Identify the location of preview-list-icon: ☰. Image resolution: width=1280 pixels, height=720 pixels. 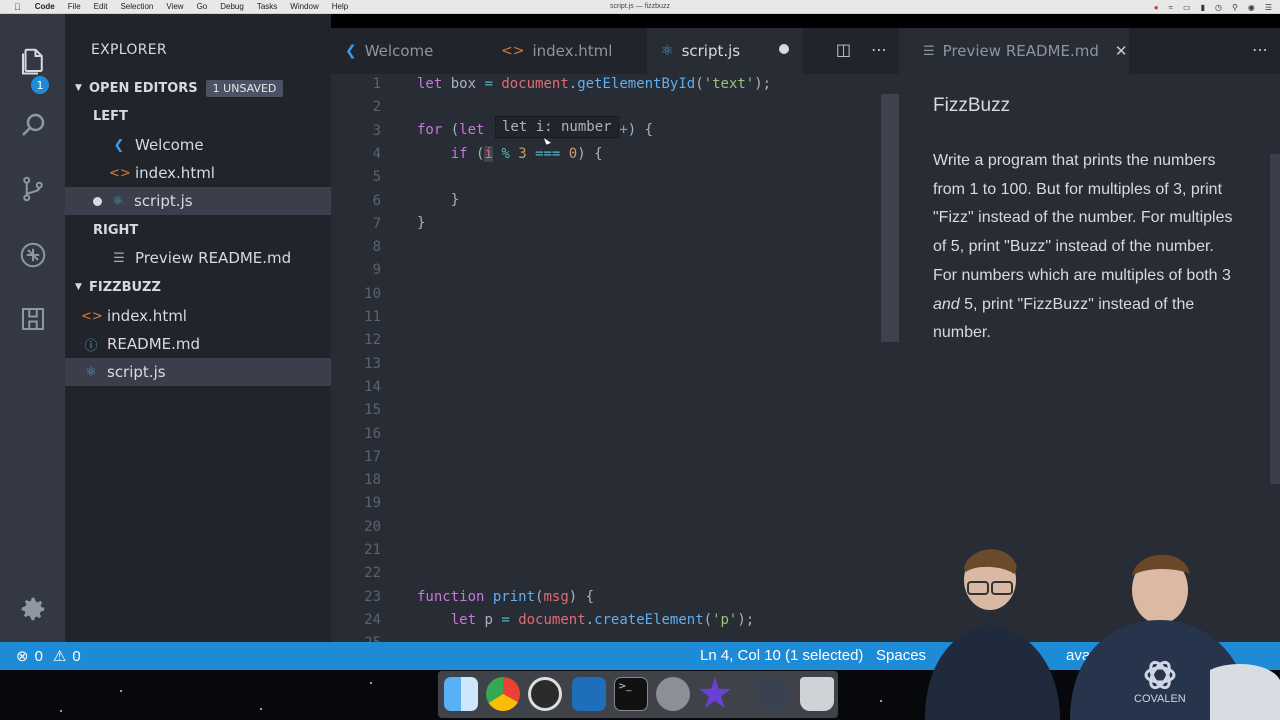
(929, 51).